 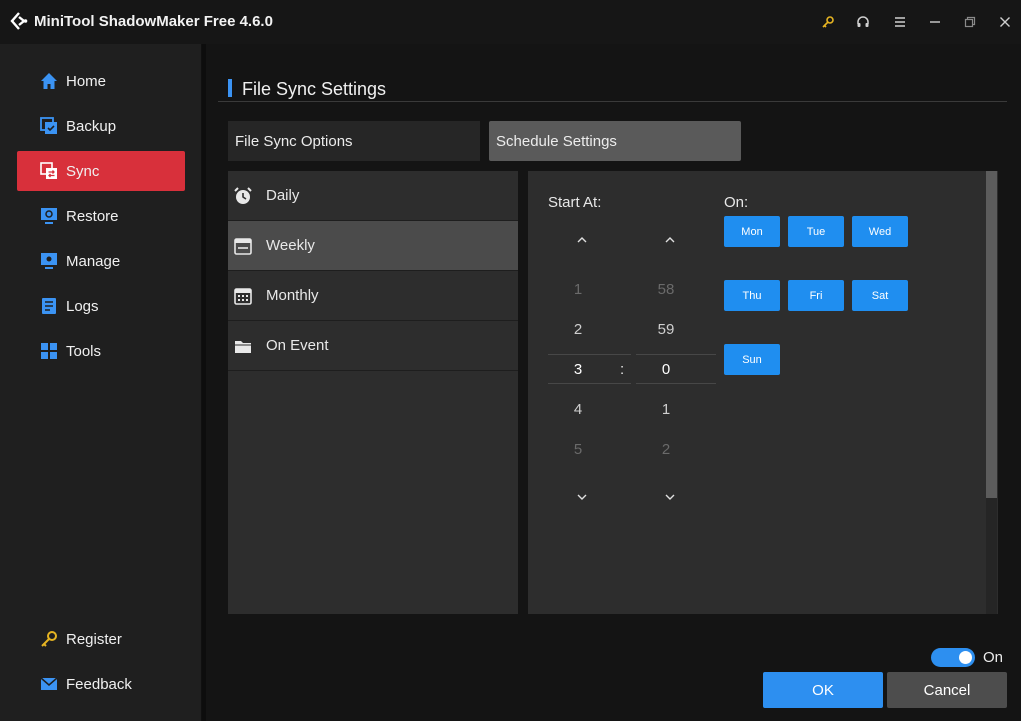 I want to click on day-button-fri: Fri, so click(x=816, y=295).